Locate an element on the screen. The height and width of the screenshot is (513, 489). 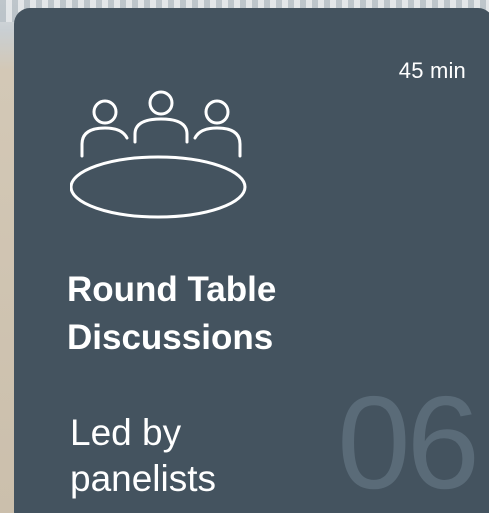
session-title-line-1: Round Table is located at coordinates (172, 289).